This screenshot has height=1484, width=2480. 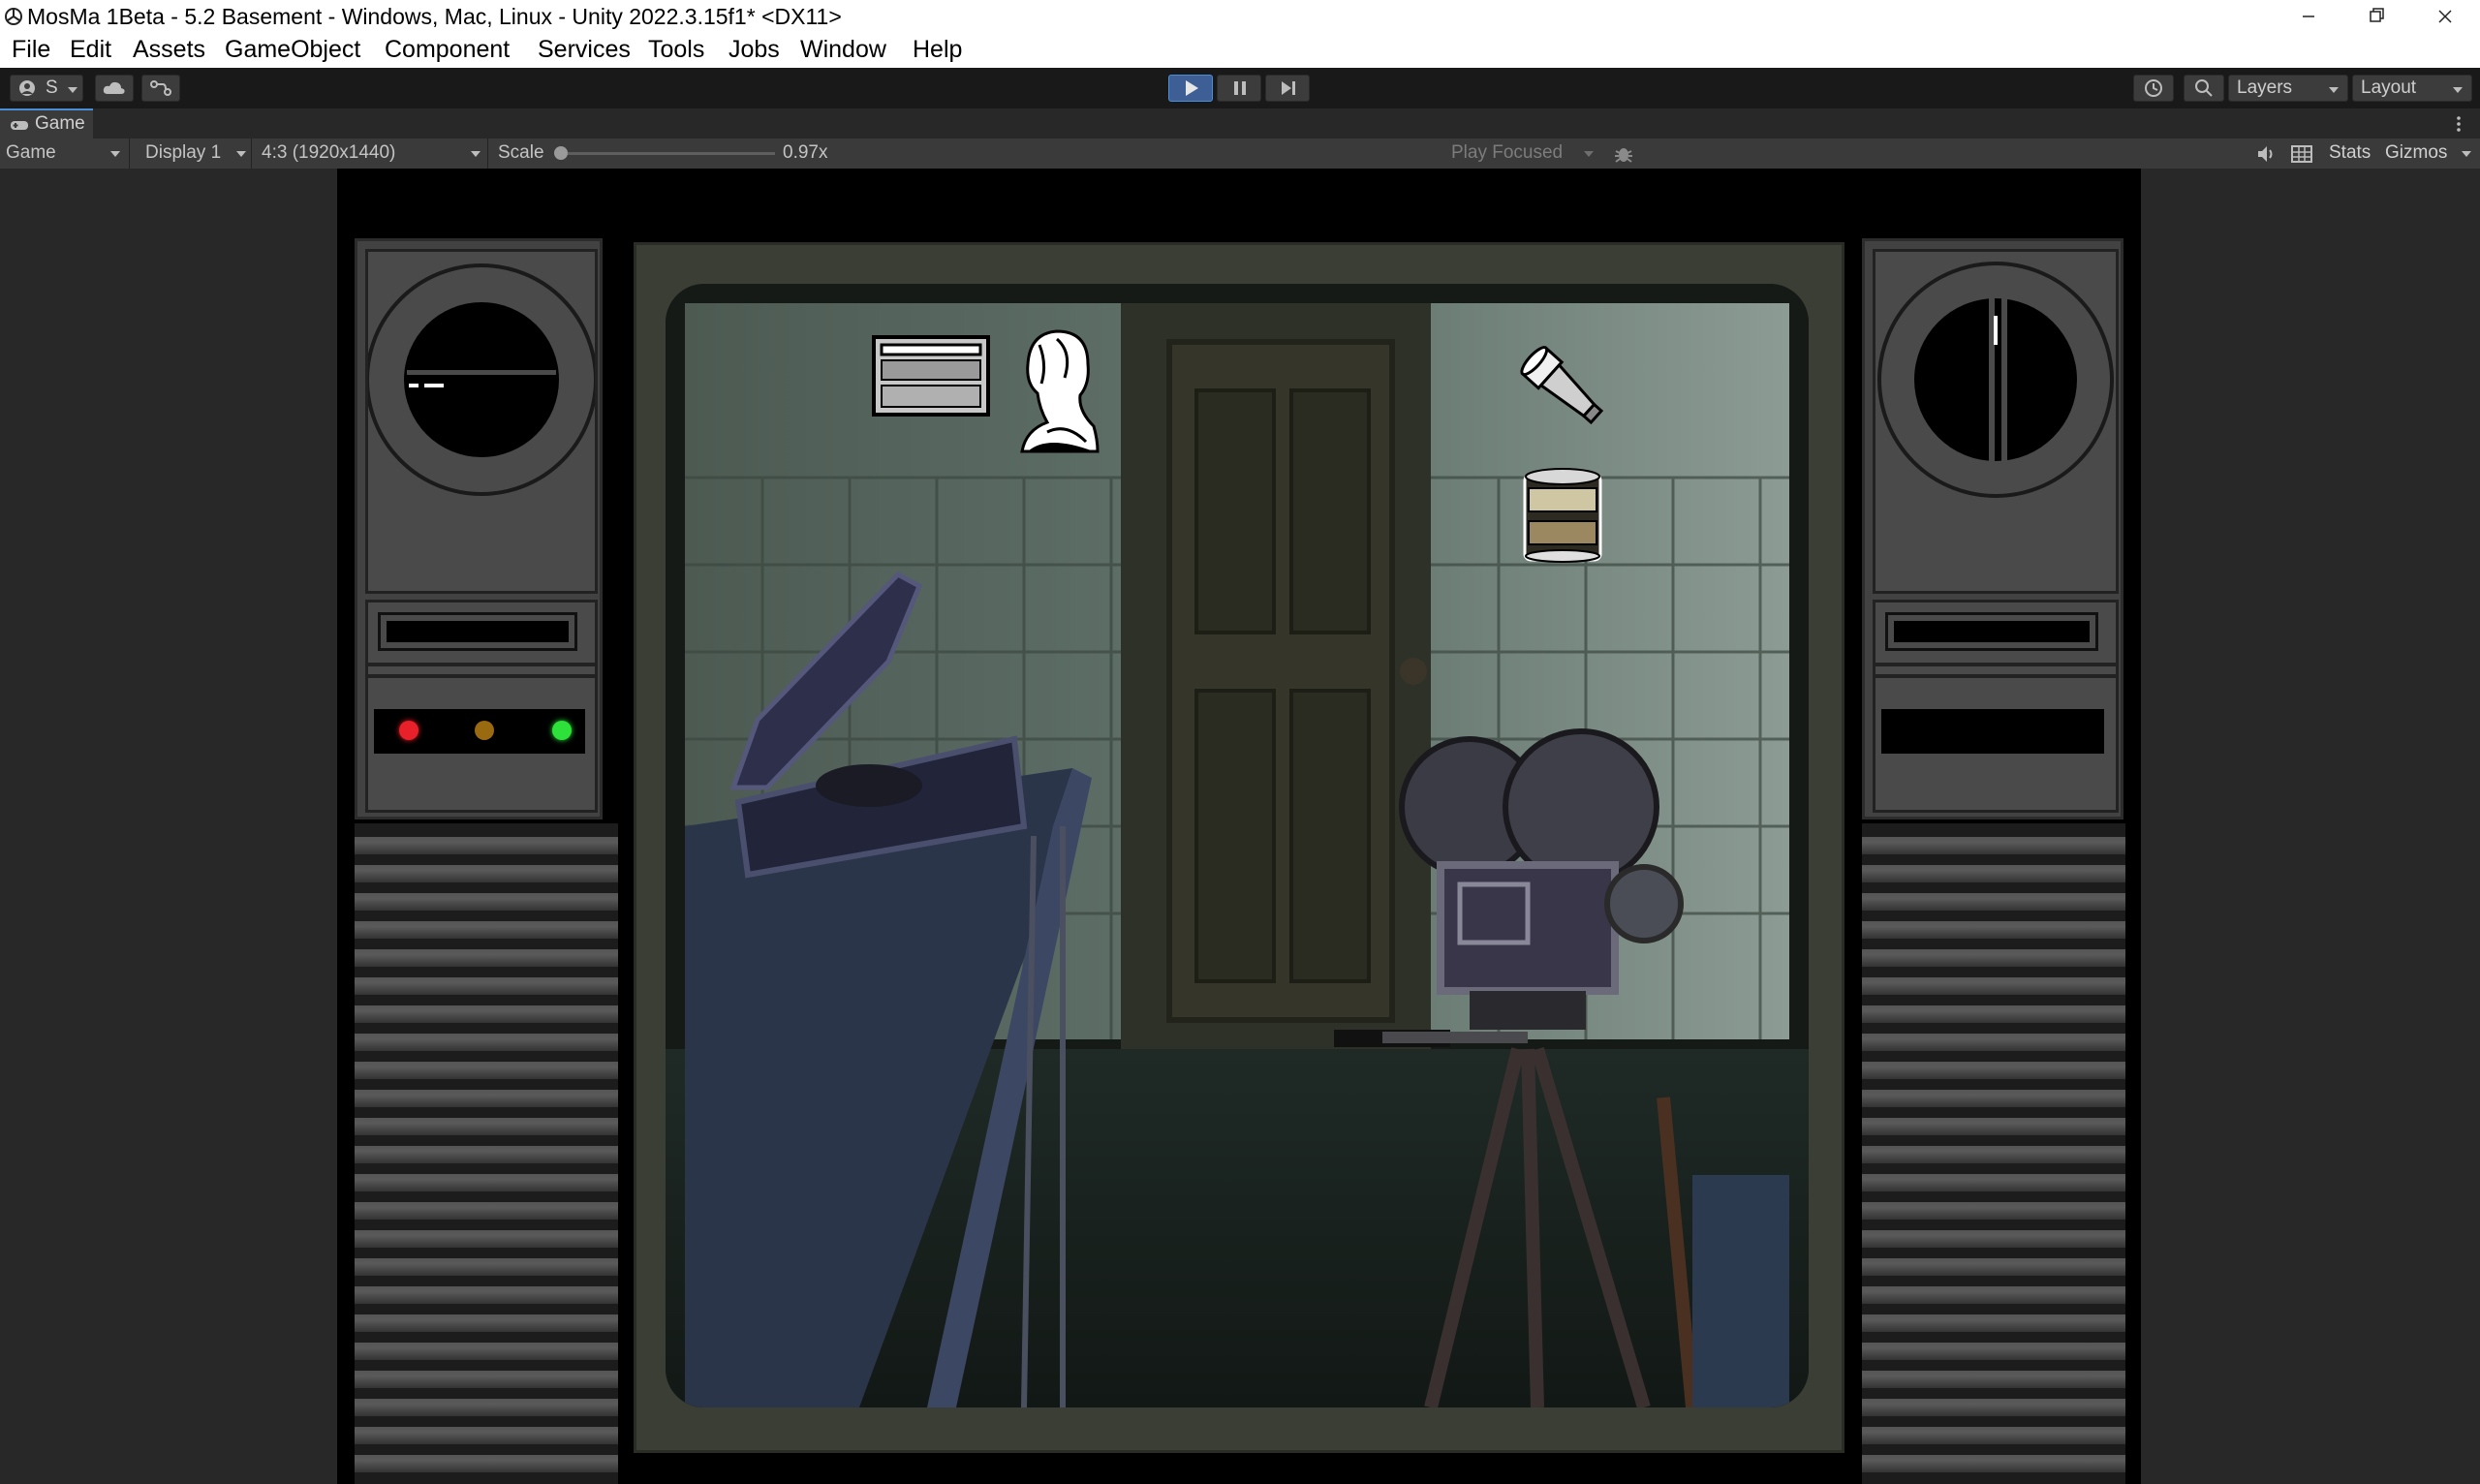 What do you see at coordinates (65, 154) in the screenshot?
I see `view-select: Game` at bounding box center [65, 154].